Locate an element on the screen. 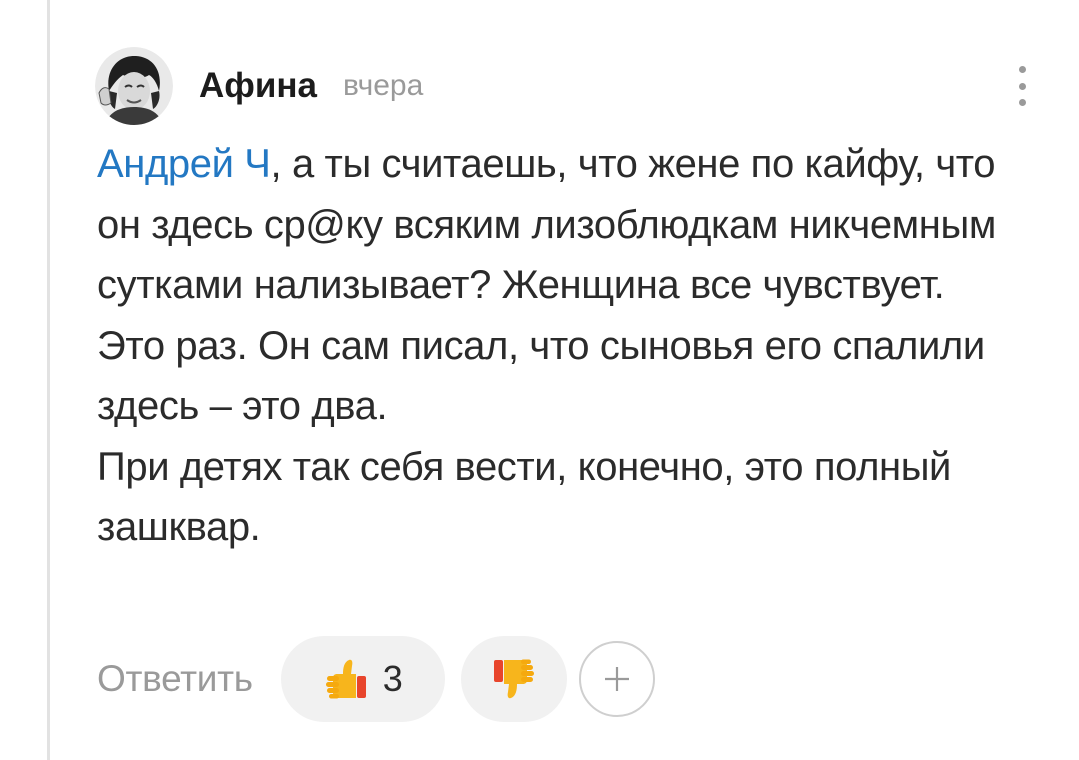 Image resolution: width=1079 pixels, height=760 pixels. avatar is located at coordinates (134, 86).